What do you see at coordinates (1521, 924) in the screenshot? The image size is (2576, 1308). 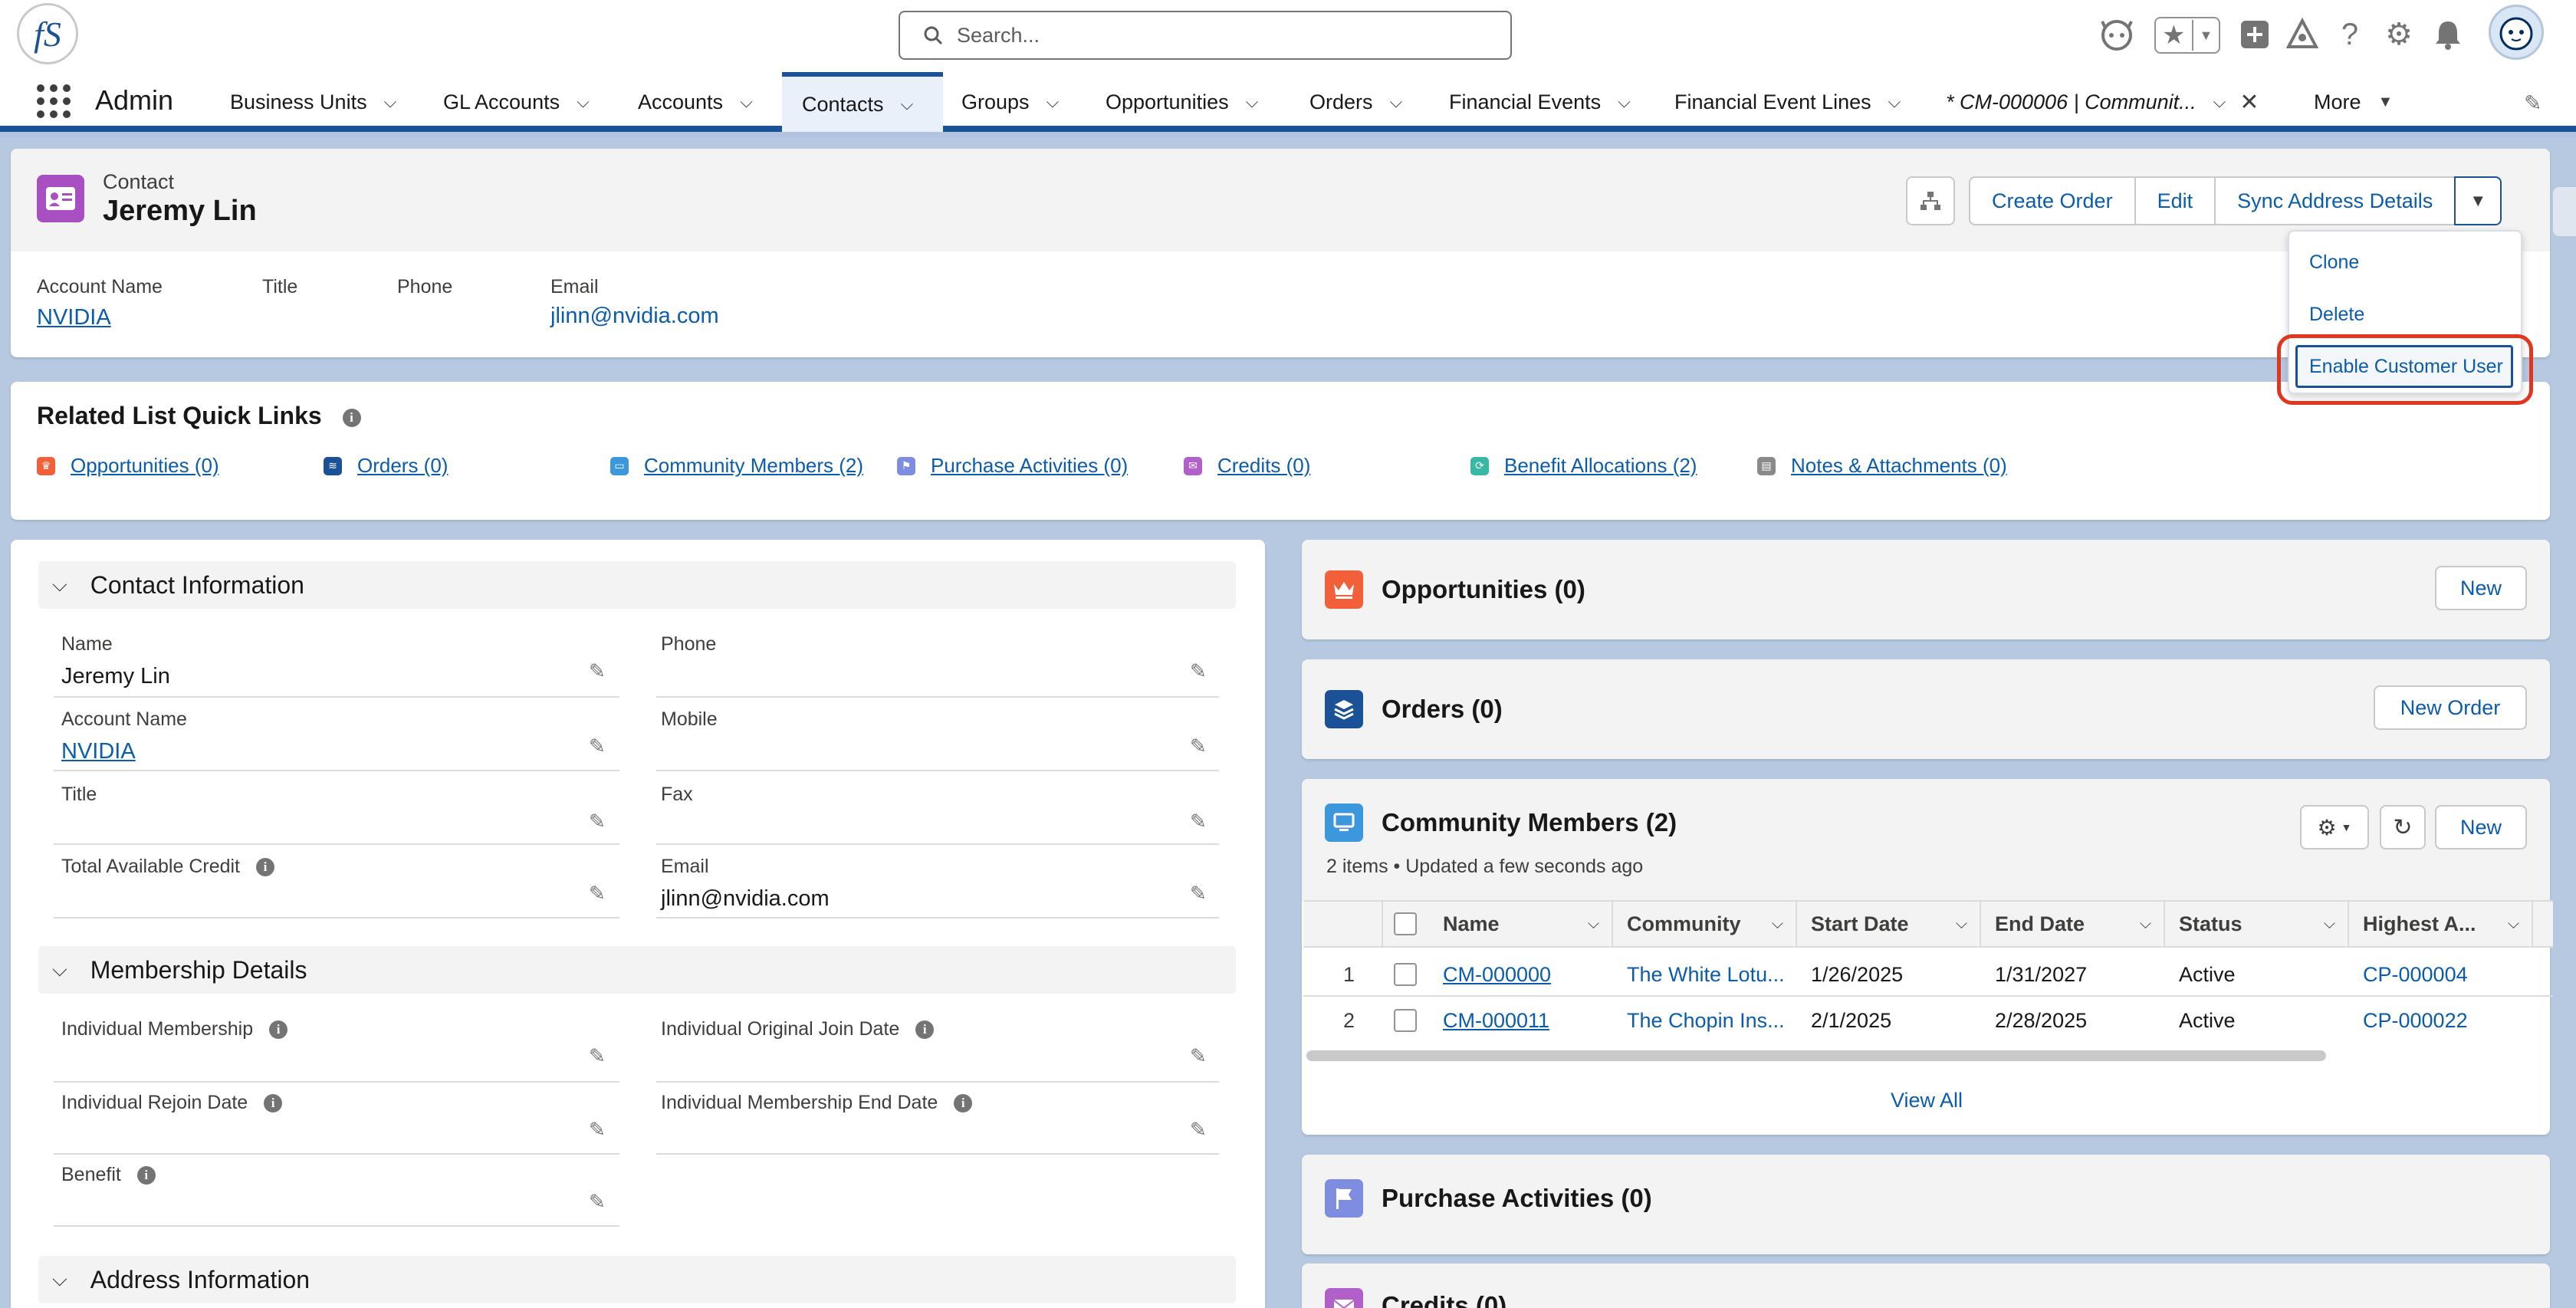 I see `column-header-name: Name ⌵` at bounding box center [1521, 924].